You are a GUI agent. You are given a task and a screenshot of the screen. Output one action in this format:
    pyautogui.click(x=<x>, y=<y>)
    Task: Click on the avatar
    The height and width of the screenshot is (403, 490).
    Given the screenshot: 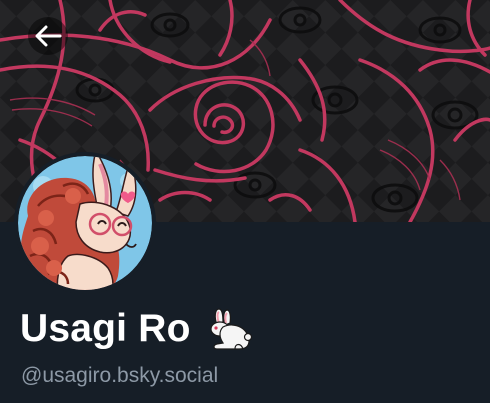 What is the action you would take?
    pyautogui.click(x=85, y=223)
    